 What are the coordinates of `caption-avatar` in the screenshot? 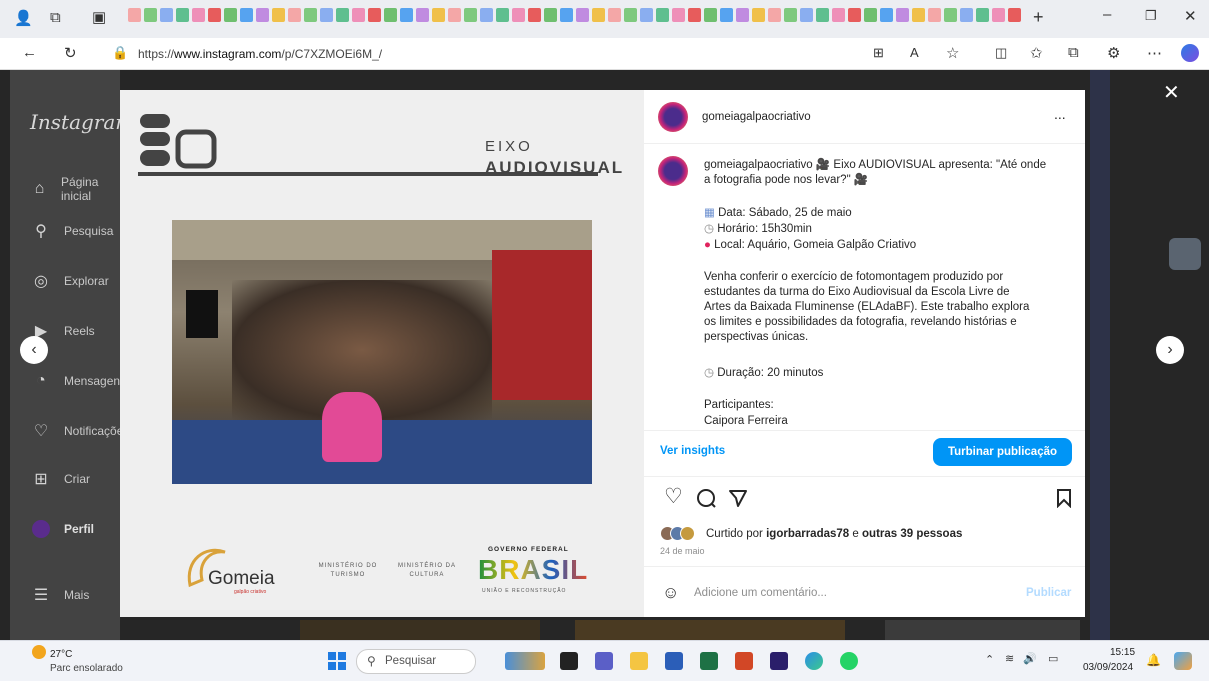 It's located at (673, 171).